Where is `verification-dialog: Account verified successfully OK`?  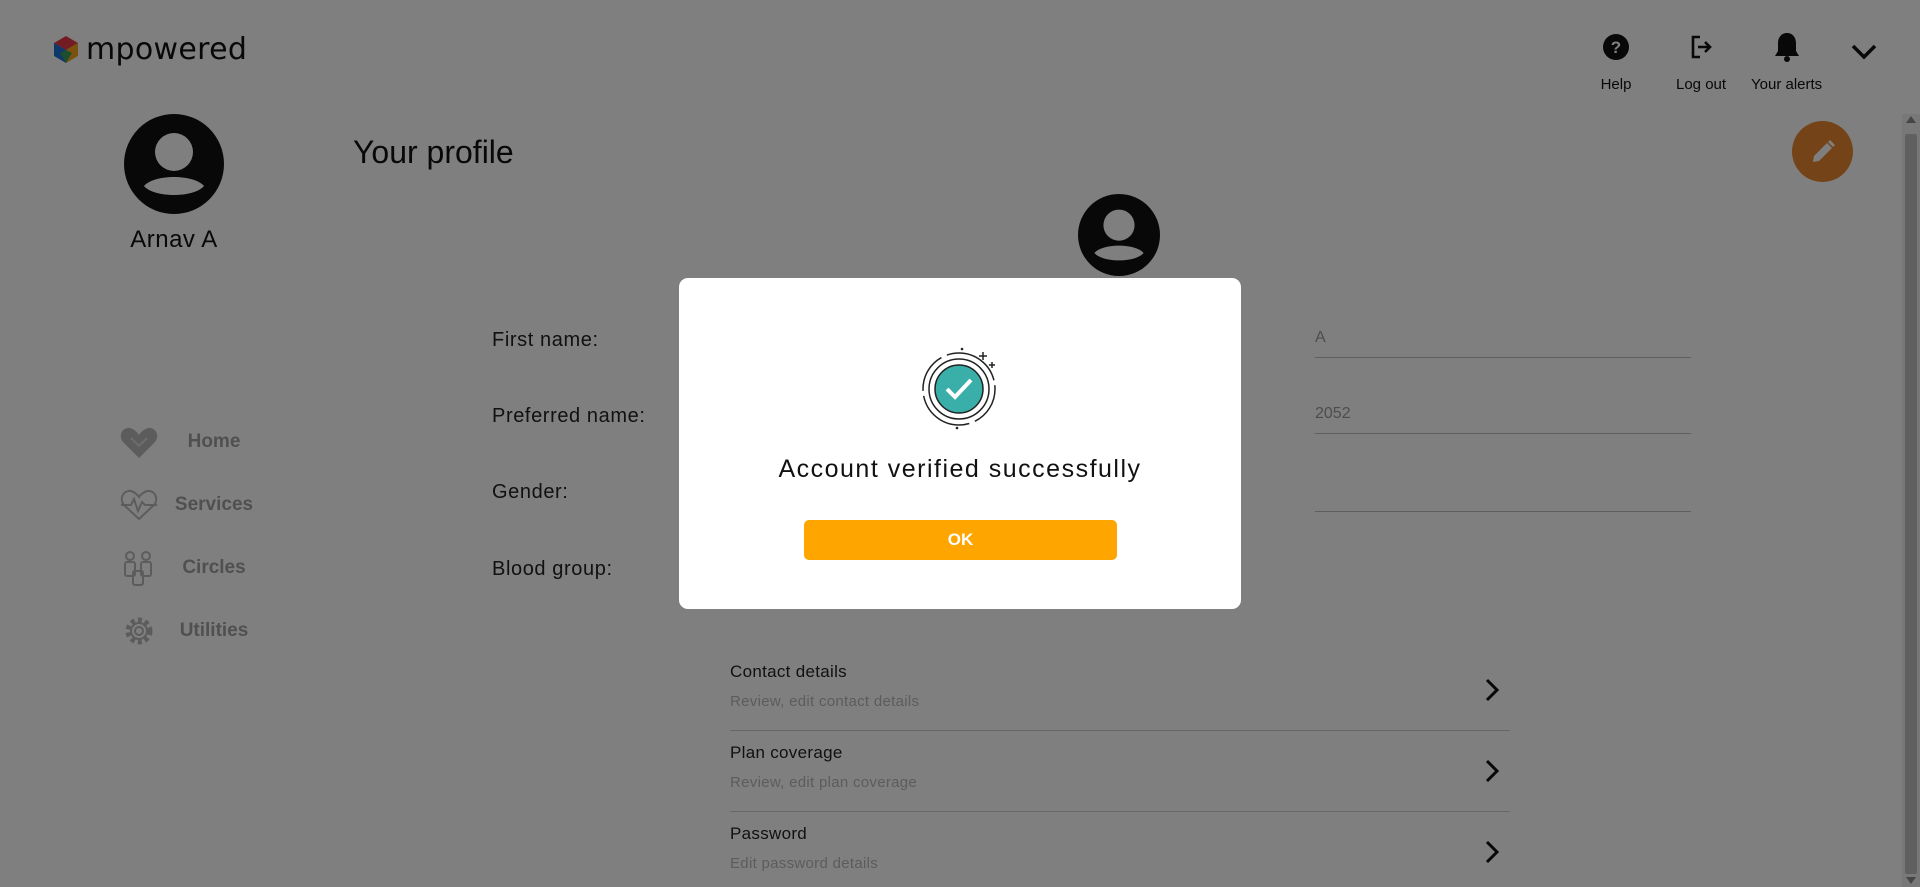
verification-dialog: Account verified successfully OK is located at coordinates (960, 443).